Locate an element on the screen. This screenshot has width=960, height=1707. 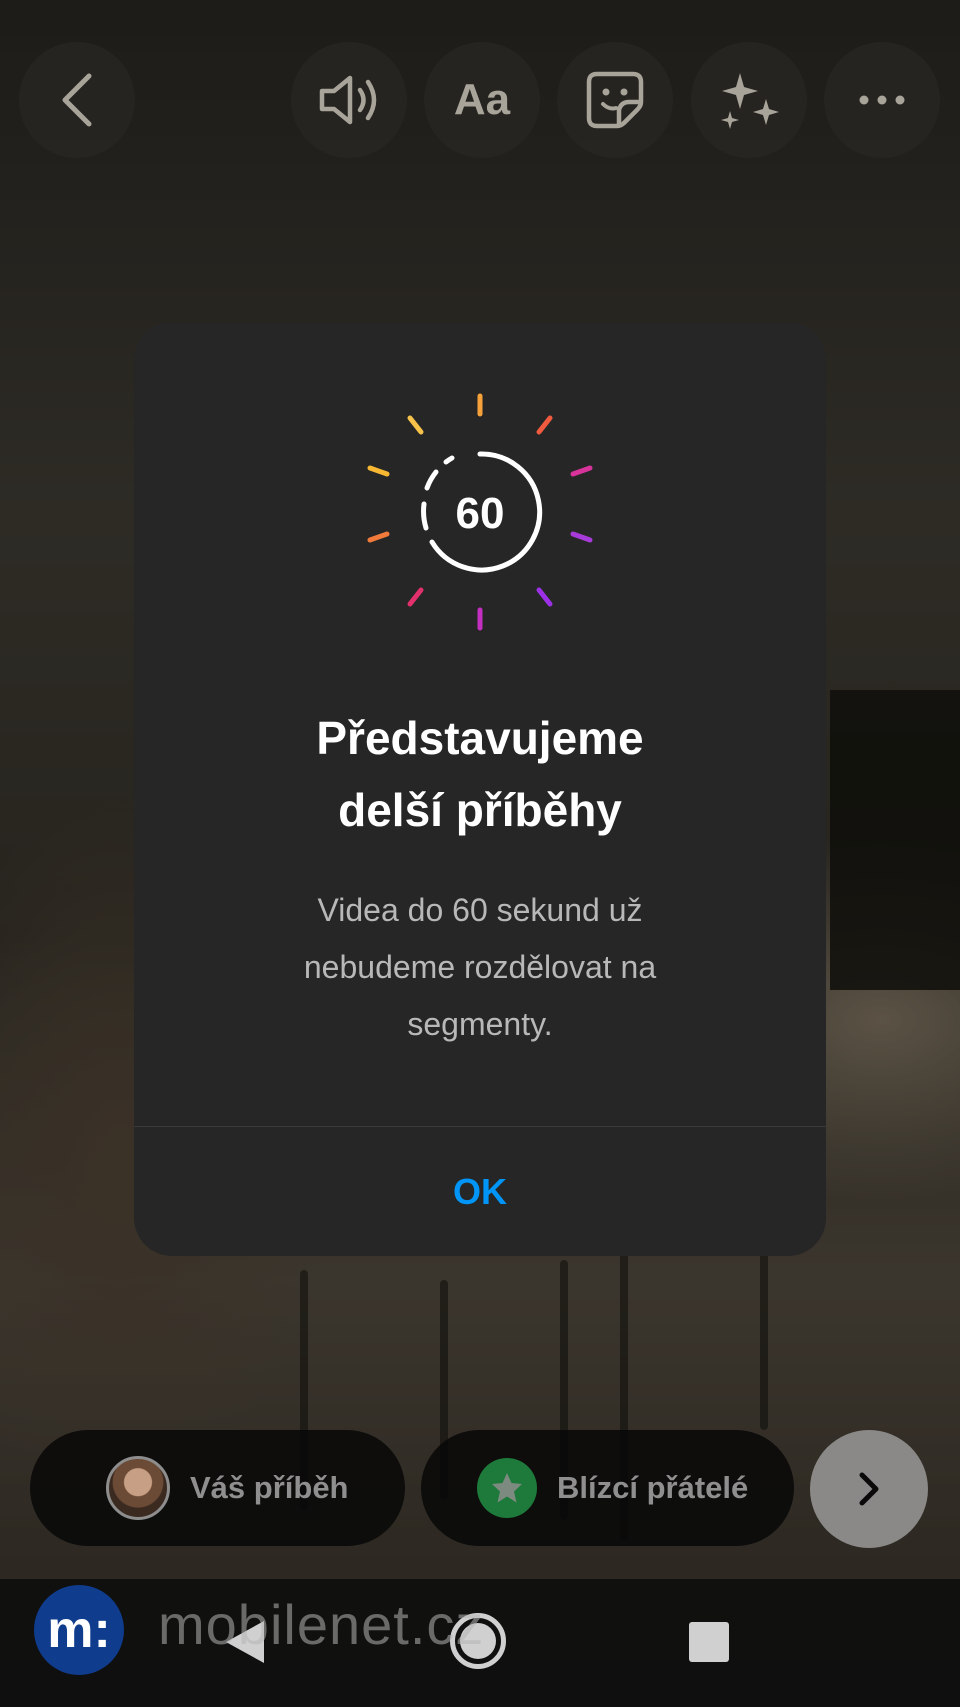
your-story-button: Váš příběh is located at coordinates (217, 1488).